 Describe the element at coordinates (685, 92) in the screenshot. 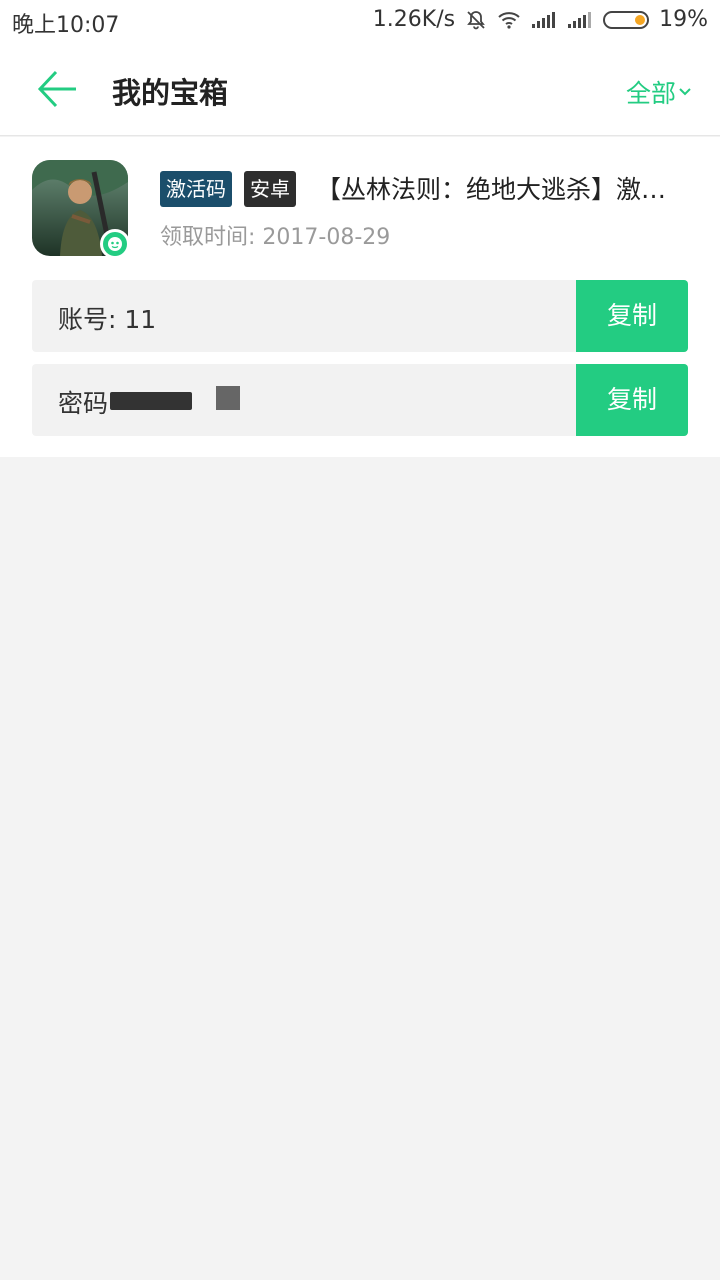

I see `chevron-down-icon` at that location.